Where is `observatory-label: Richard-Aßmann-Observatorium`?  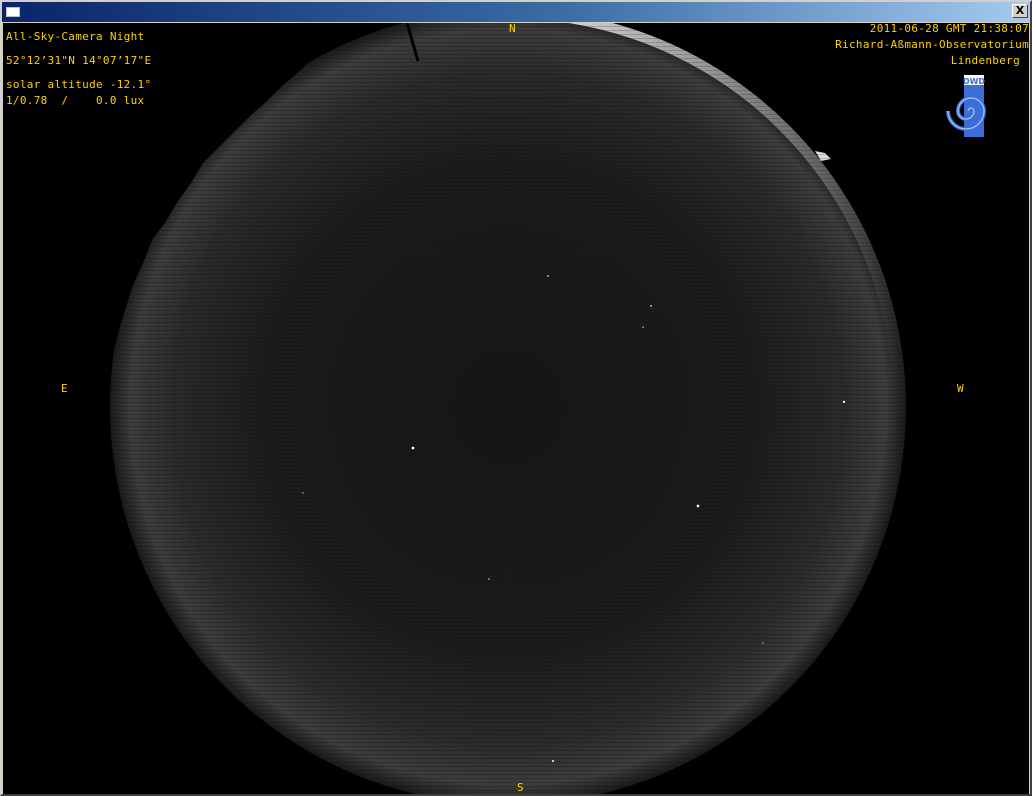
observatory-label: Richard-Aßmann-Observatorium is located at coordinates (932, 44).